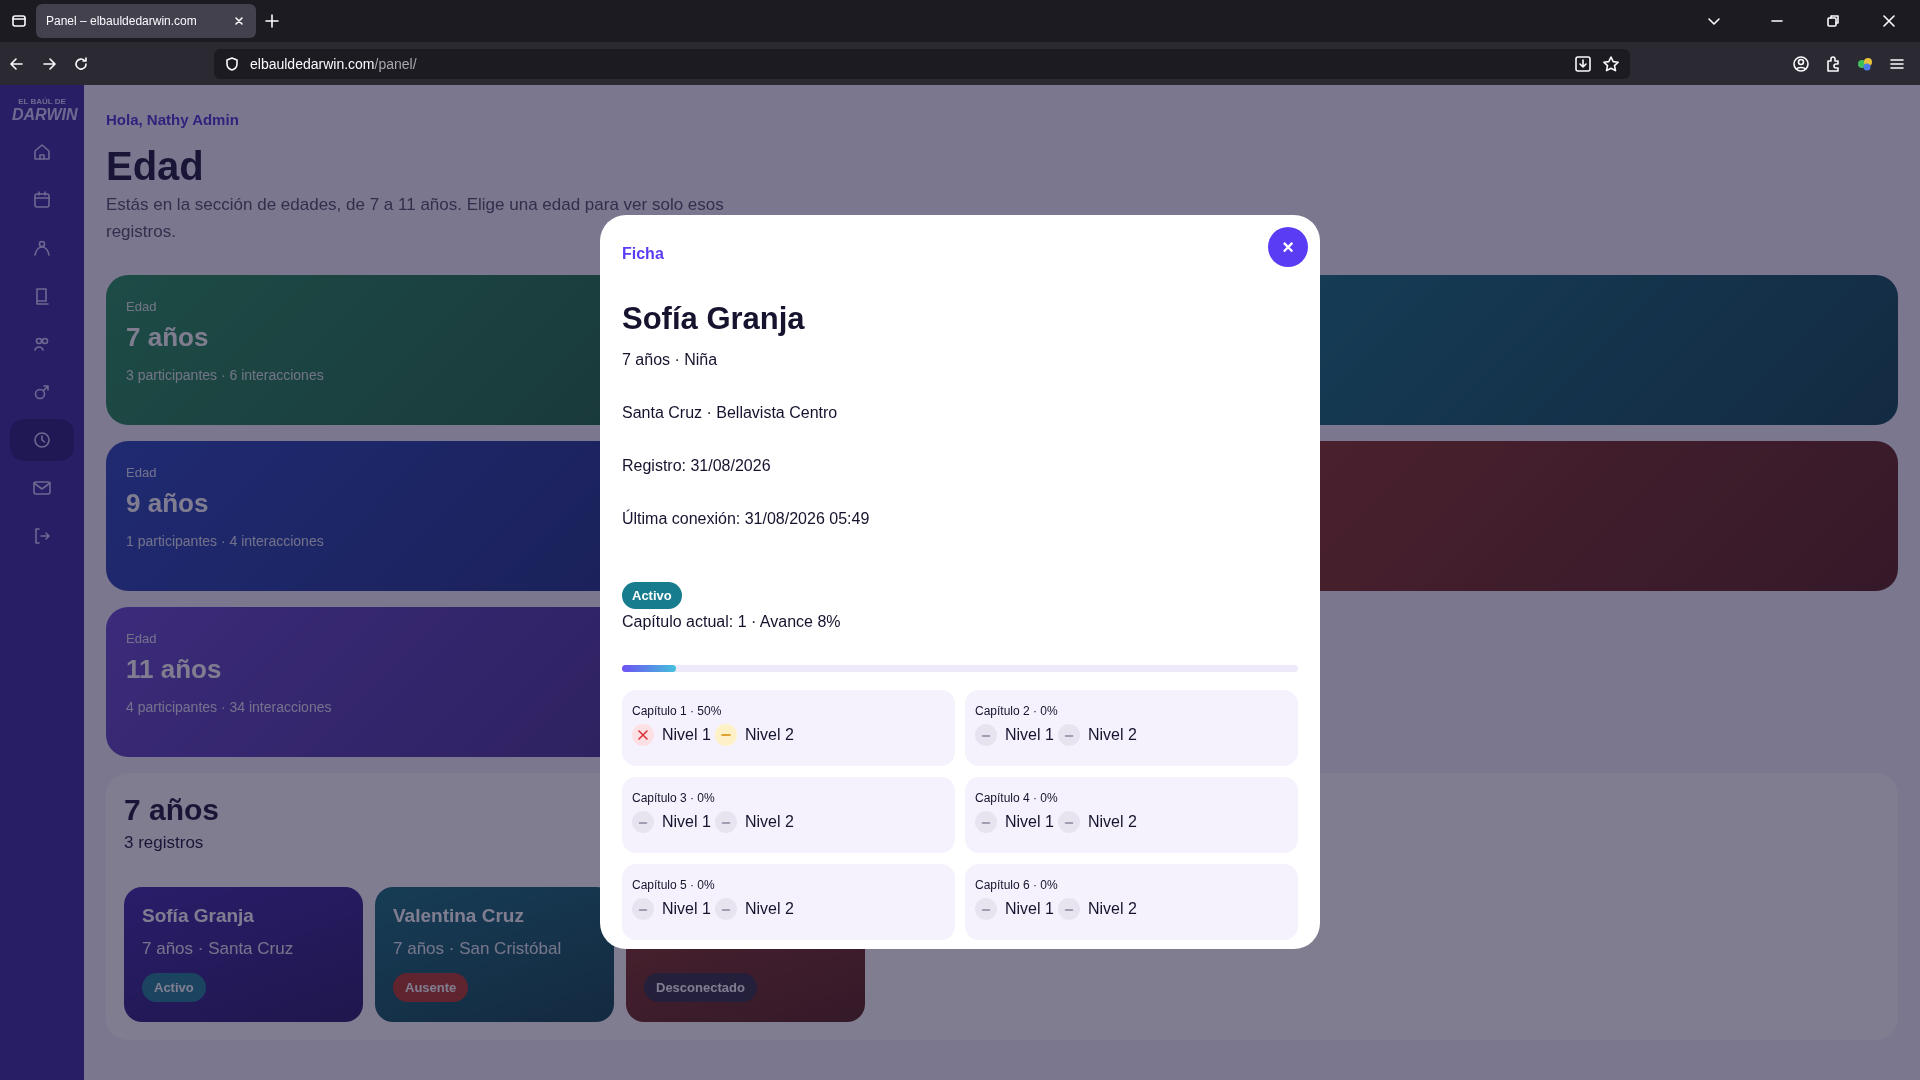 The image size is (1920, 1080). What do you see at coordinates (1833, 63) in the screenshot?
I see `extensions-icon` at bounding box center [1833, 63].